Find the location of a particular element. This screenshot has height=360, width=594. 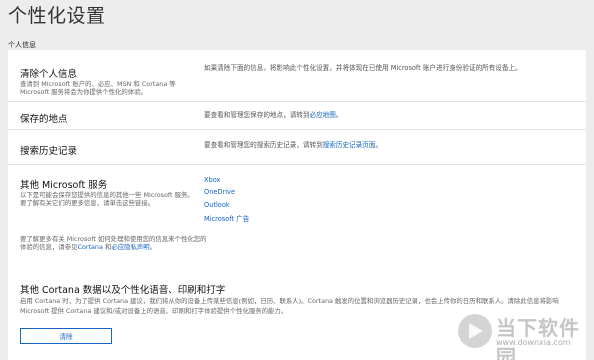

search-history-title: 搜索历史记录 is located at coordinates (49, 151).